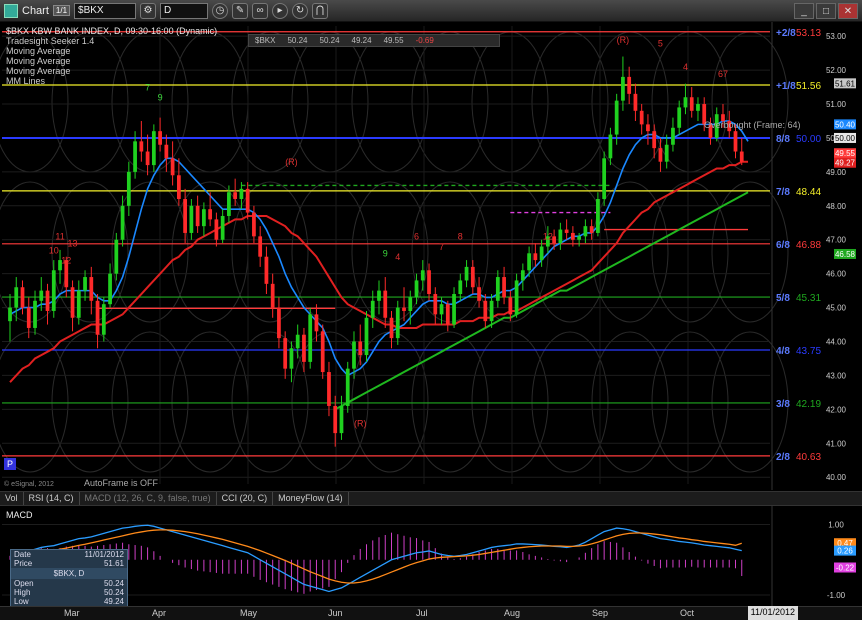 This screenshot has width=862, height=620. Describe the element at coordinates (12, 498) in the screenshot. I see `tab-vol: Vol` at that location.